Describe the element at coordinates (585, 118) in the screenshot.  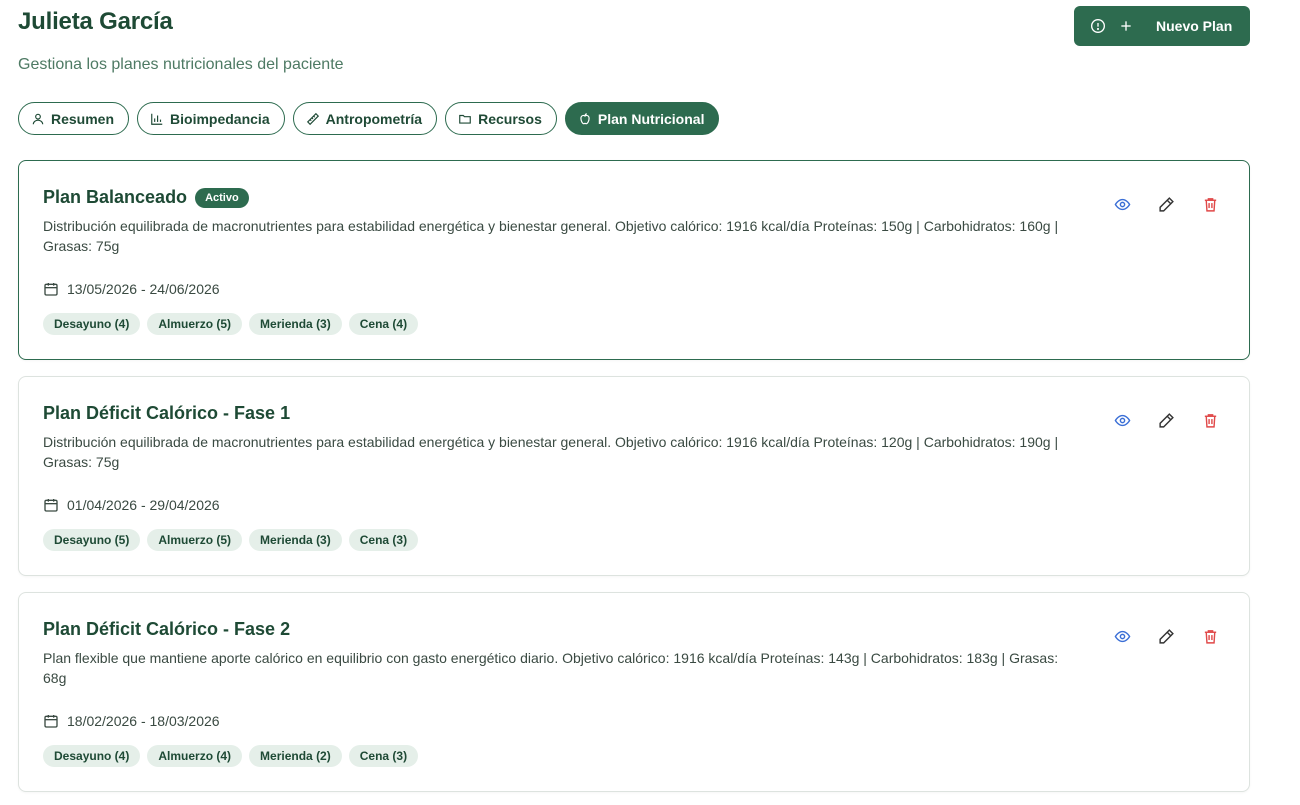
I see `apple-icon` at that location.